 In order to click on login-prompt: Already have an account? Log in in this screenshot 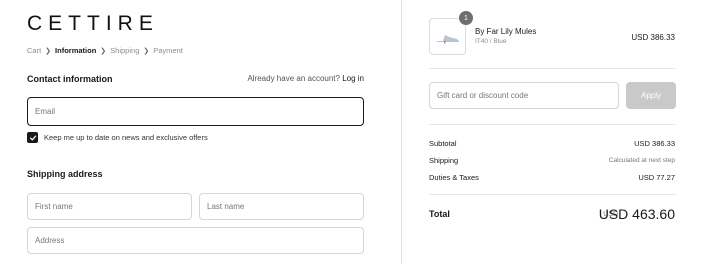, I will do `click(305, 78)`.